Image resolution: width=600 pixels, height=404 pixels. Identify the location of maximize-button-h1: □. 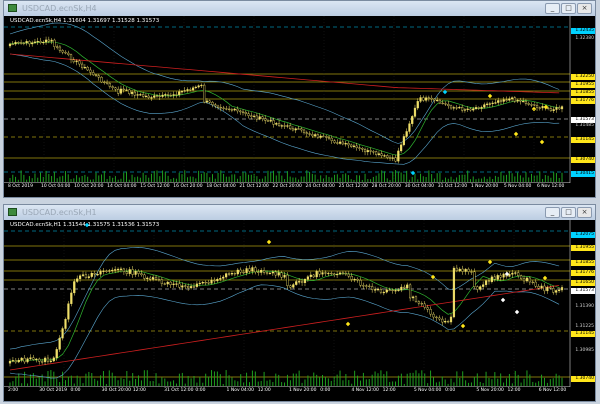
(568, 212).